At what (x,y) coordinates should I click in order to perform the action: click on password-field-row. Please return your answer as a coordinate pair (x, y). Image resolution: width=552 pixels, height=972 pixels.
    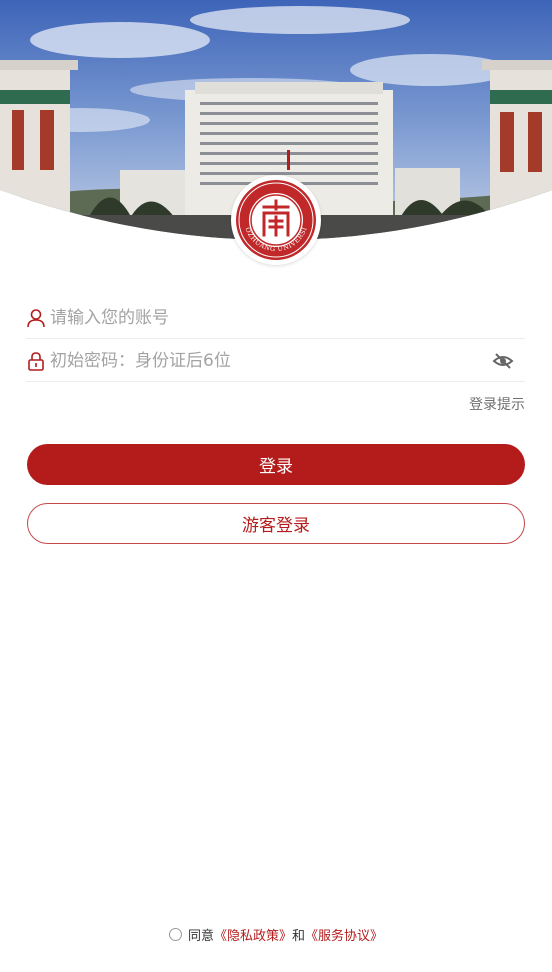
    Looking at the image, I should click on (275, 361).